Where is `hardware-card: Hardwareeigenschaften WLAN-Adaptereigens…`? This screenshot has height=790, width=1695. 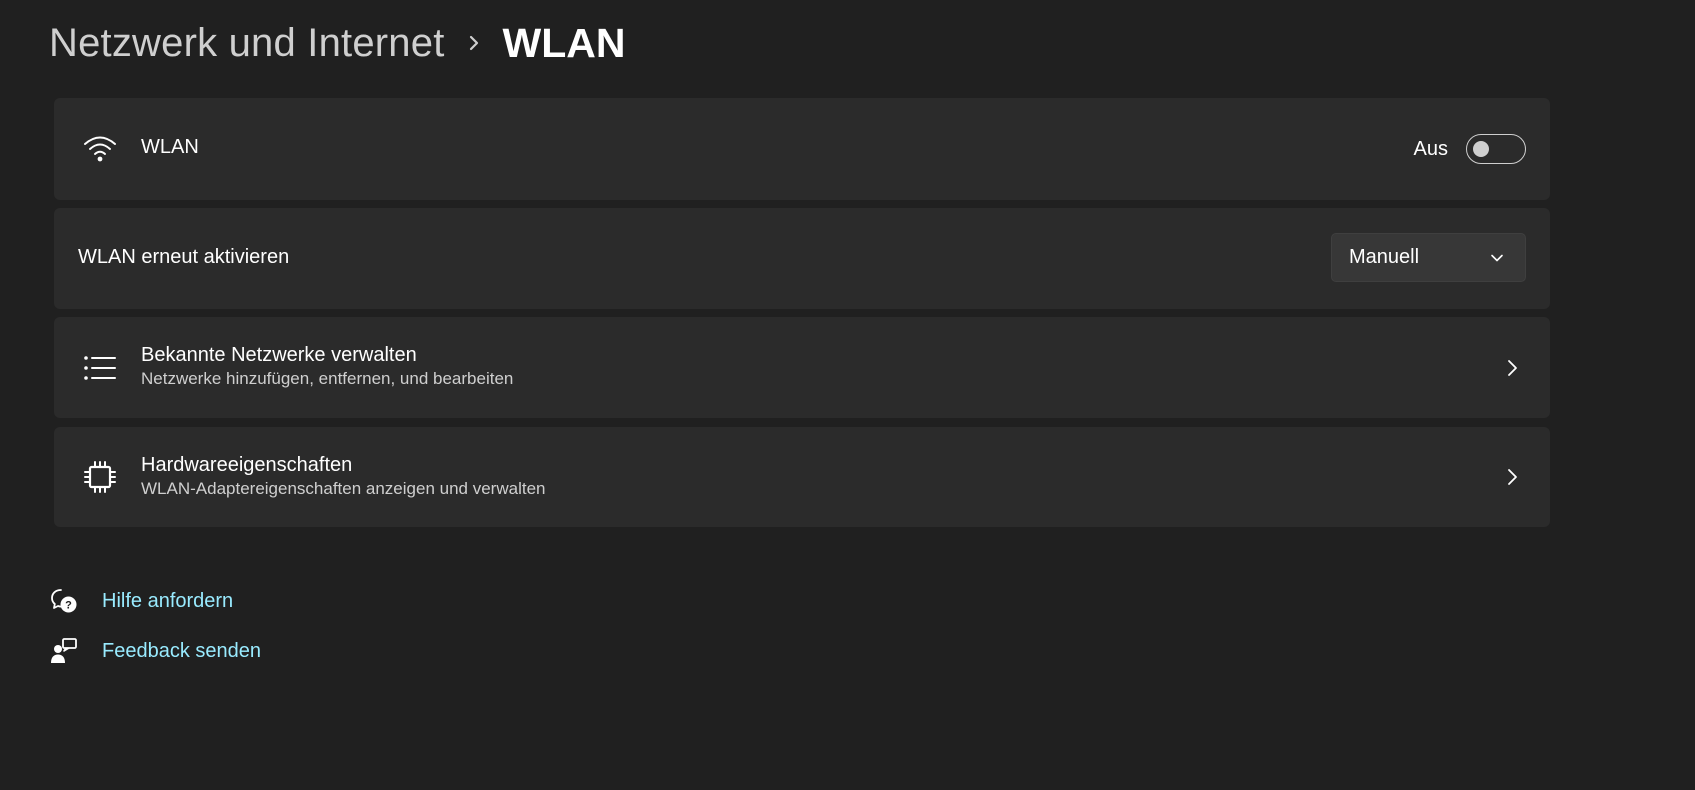 hardware-card: Hardwareeigenschaften WLAN-Adaptereigens… is located at coordinates (802, 477).